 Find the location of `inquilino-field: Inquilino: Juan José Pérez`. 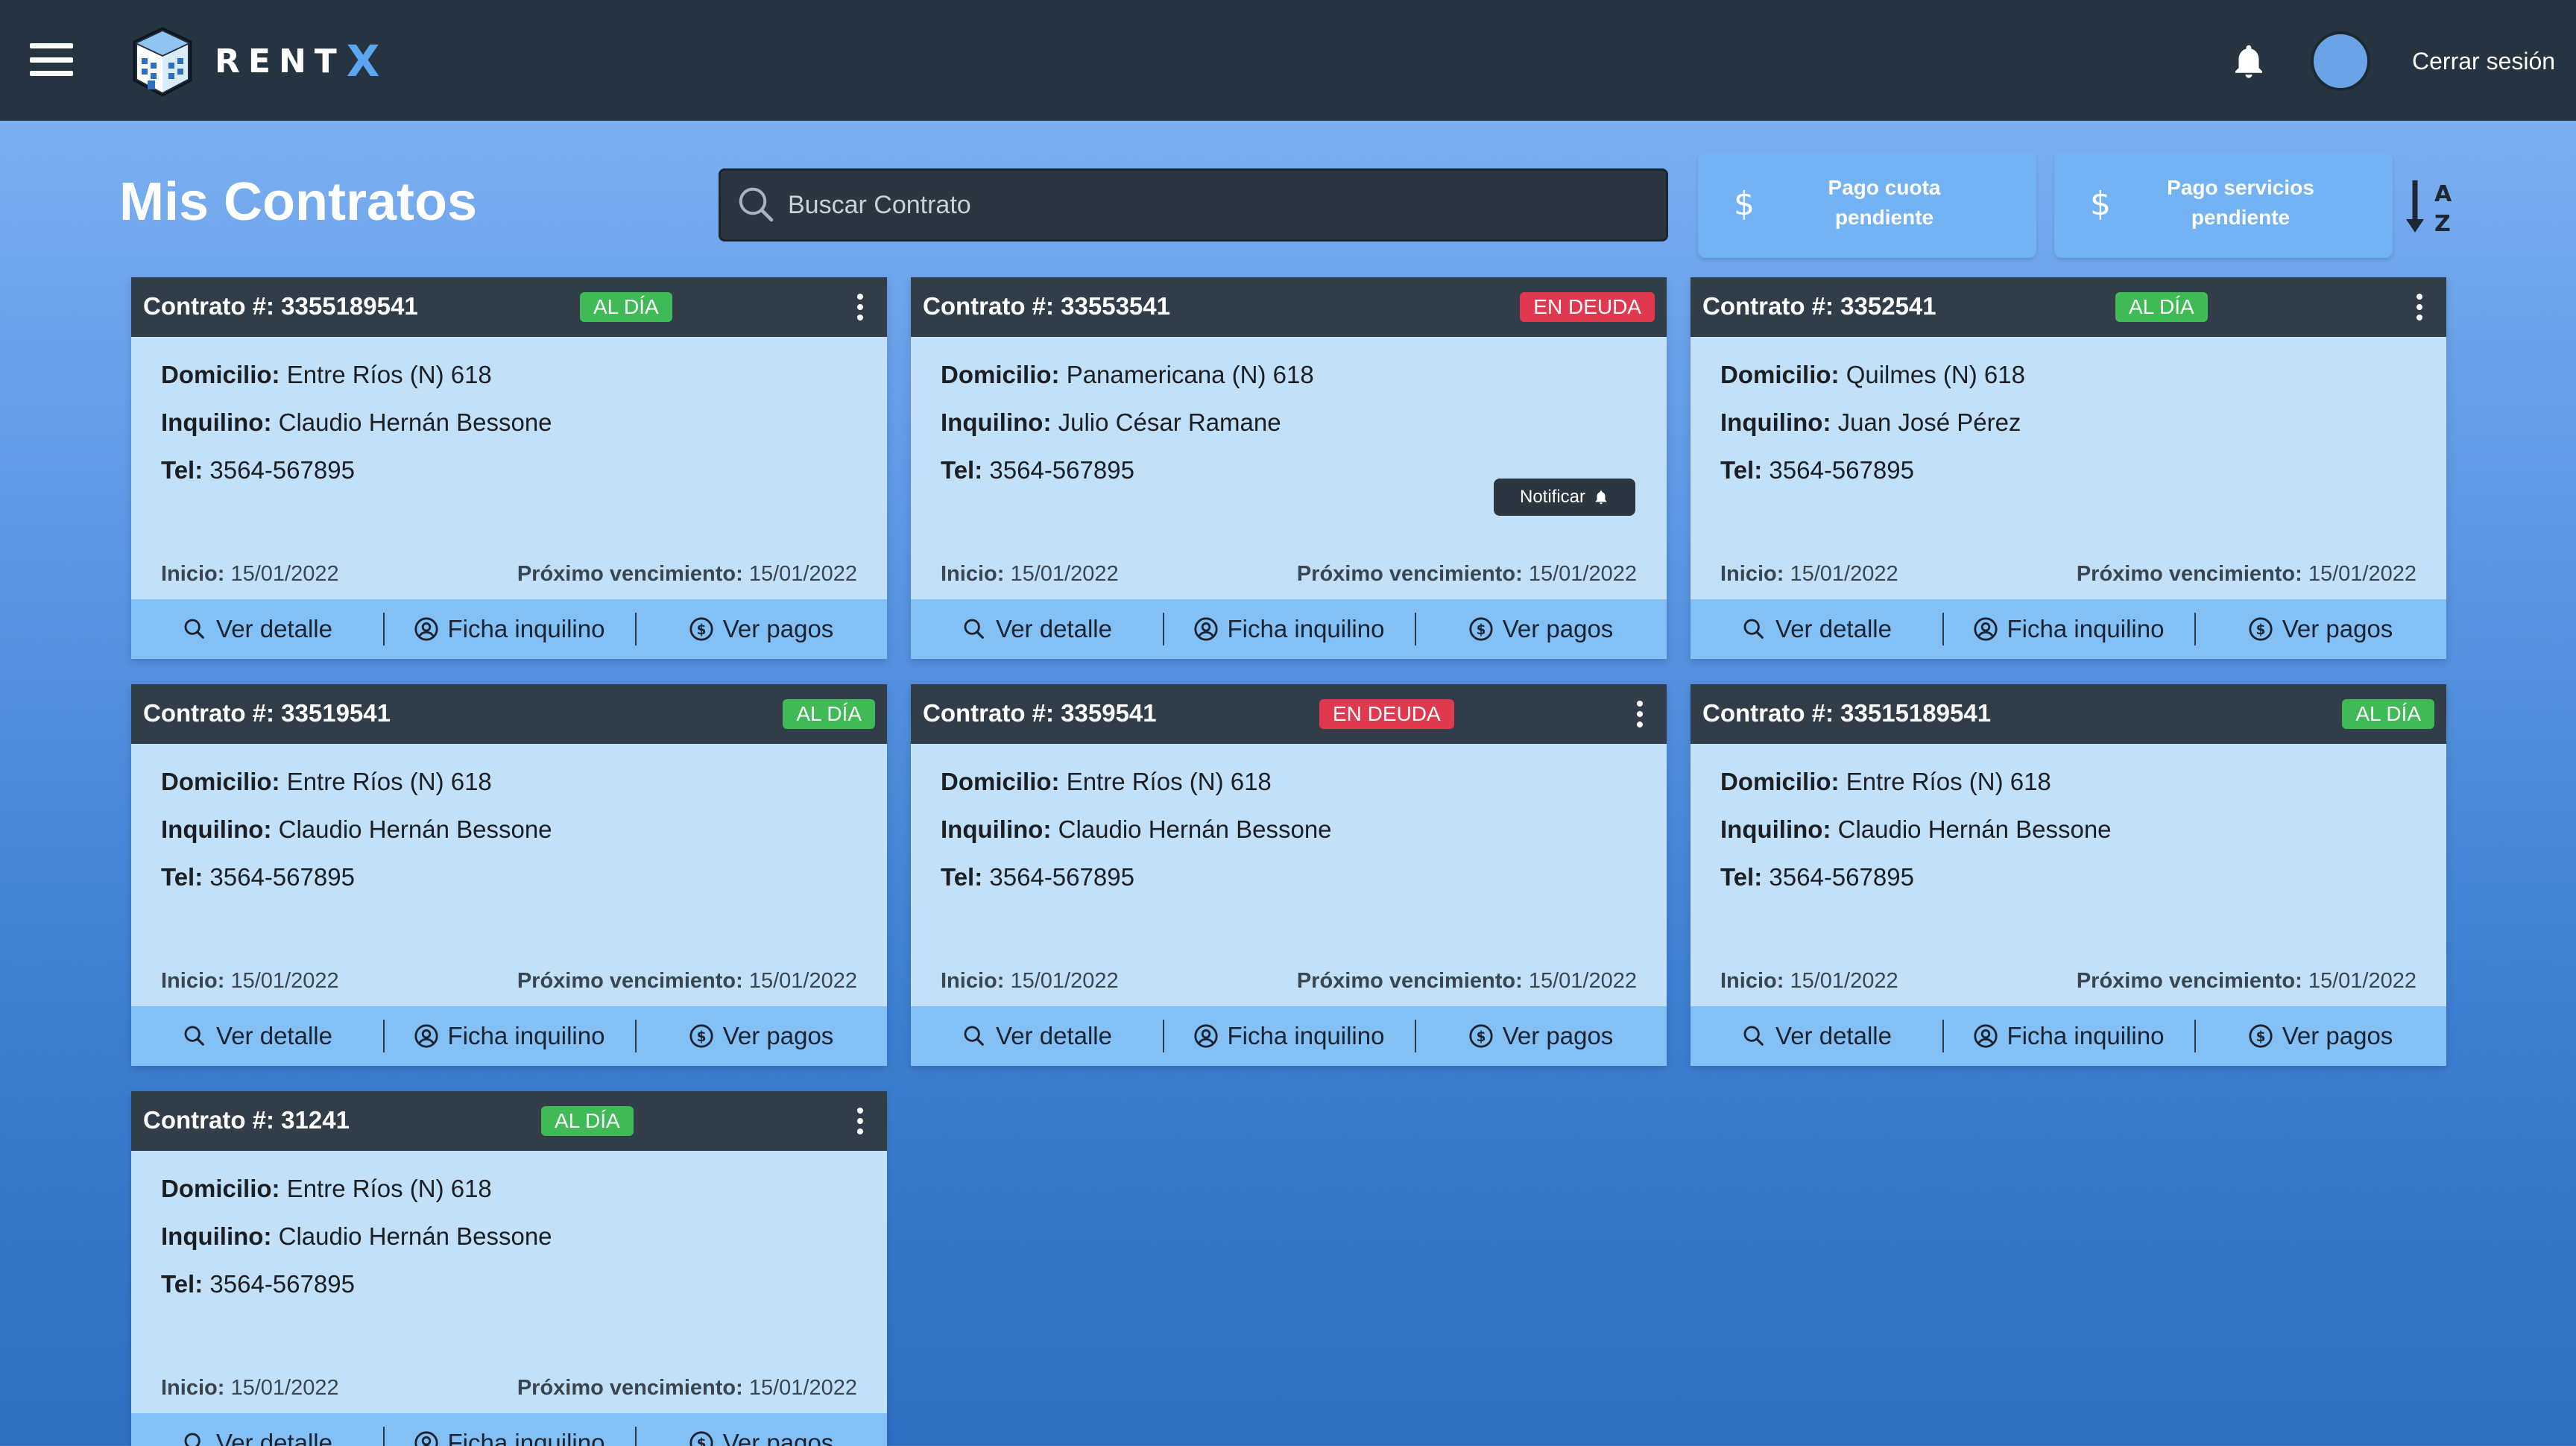

inquilino-field: Inquilino: Juan José Pérez is located at coordinates (1870, 422).